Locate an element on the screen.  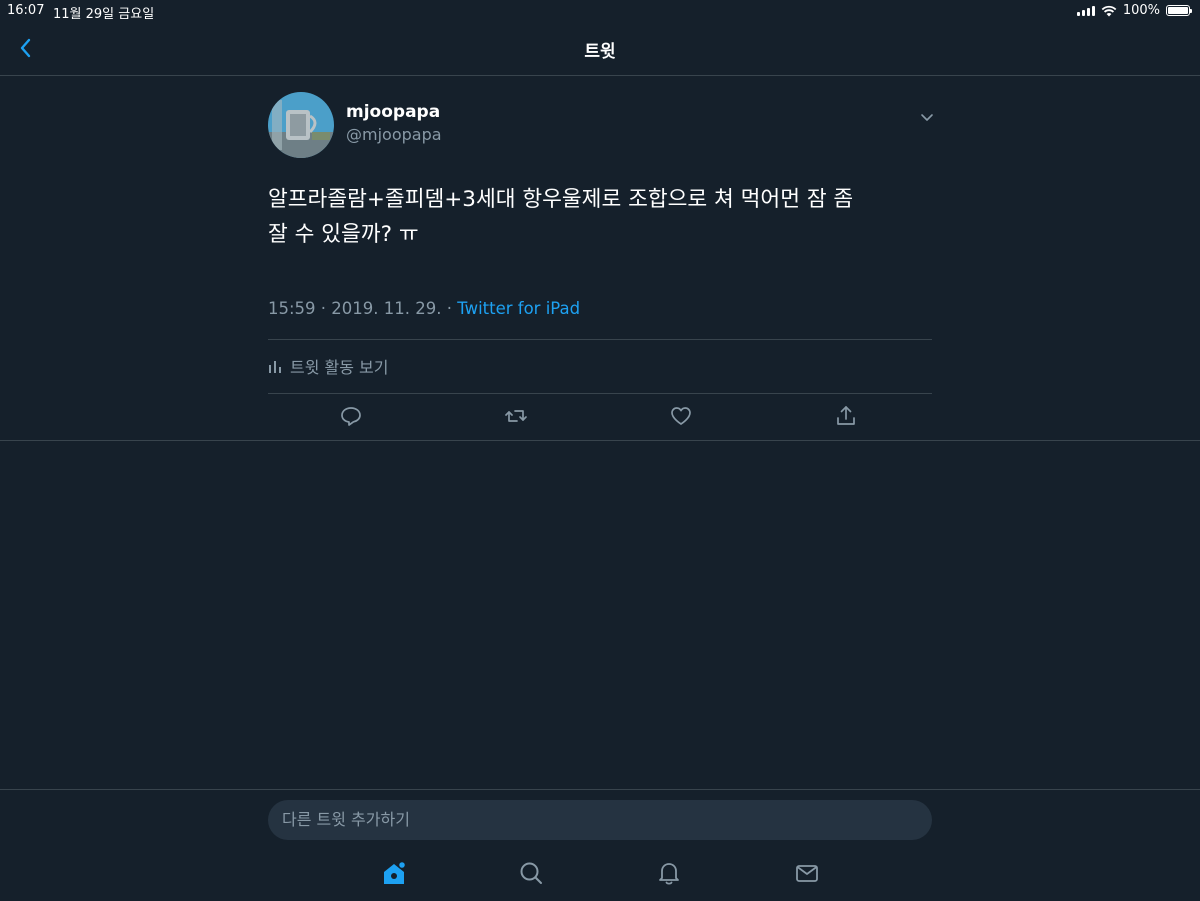
tweet-meta: 15:59 · 2019. 11. 29. · Twitter for iPad is located at coordinates (424, 308).